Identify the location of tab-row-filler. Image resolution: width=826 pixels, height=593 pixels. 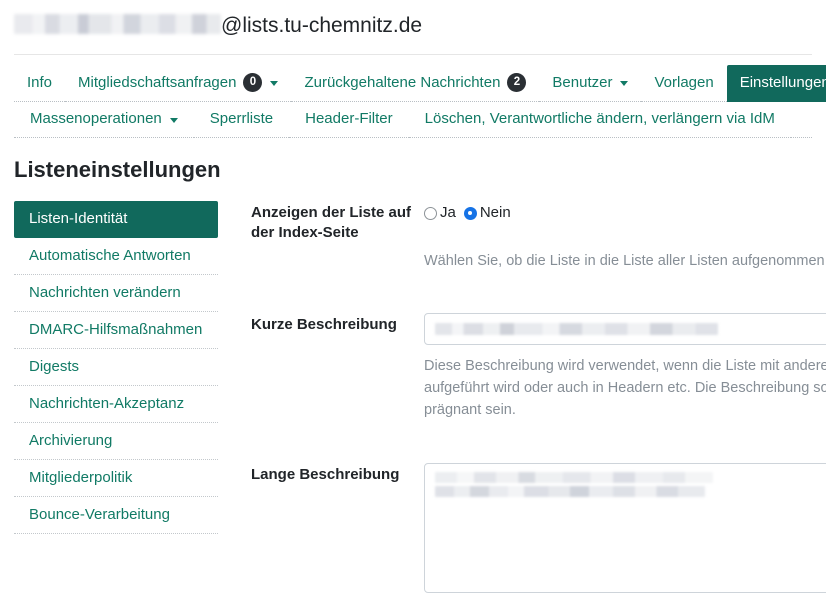
(801, 120).